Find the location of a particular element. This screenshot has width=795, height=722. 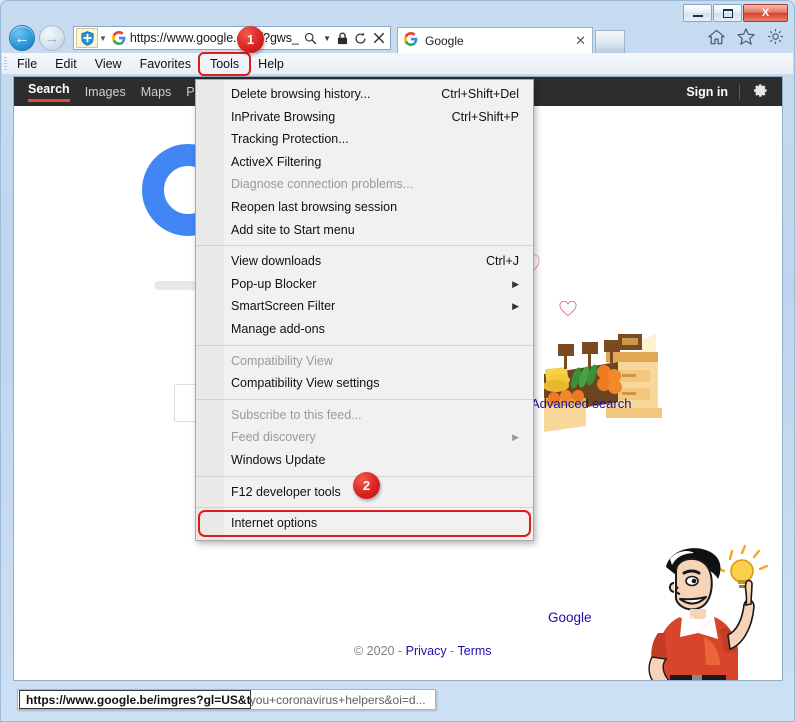

menu-item-label: ActiveX Filtering is located at coordinates (276, 161).